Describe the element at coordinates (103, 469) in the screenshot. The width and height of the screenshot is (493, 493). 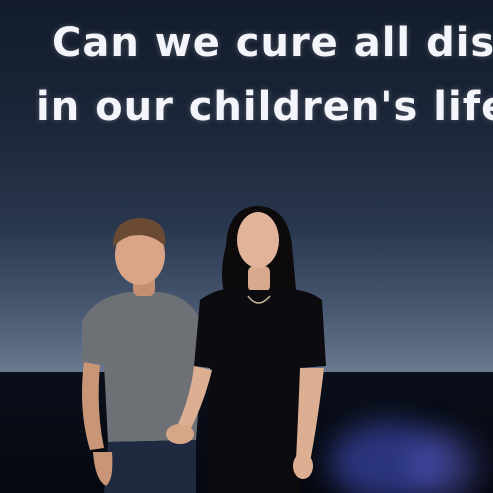
I see `man-hand` at that location.